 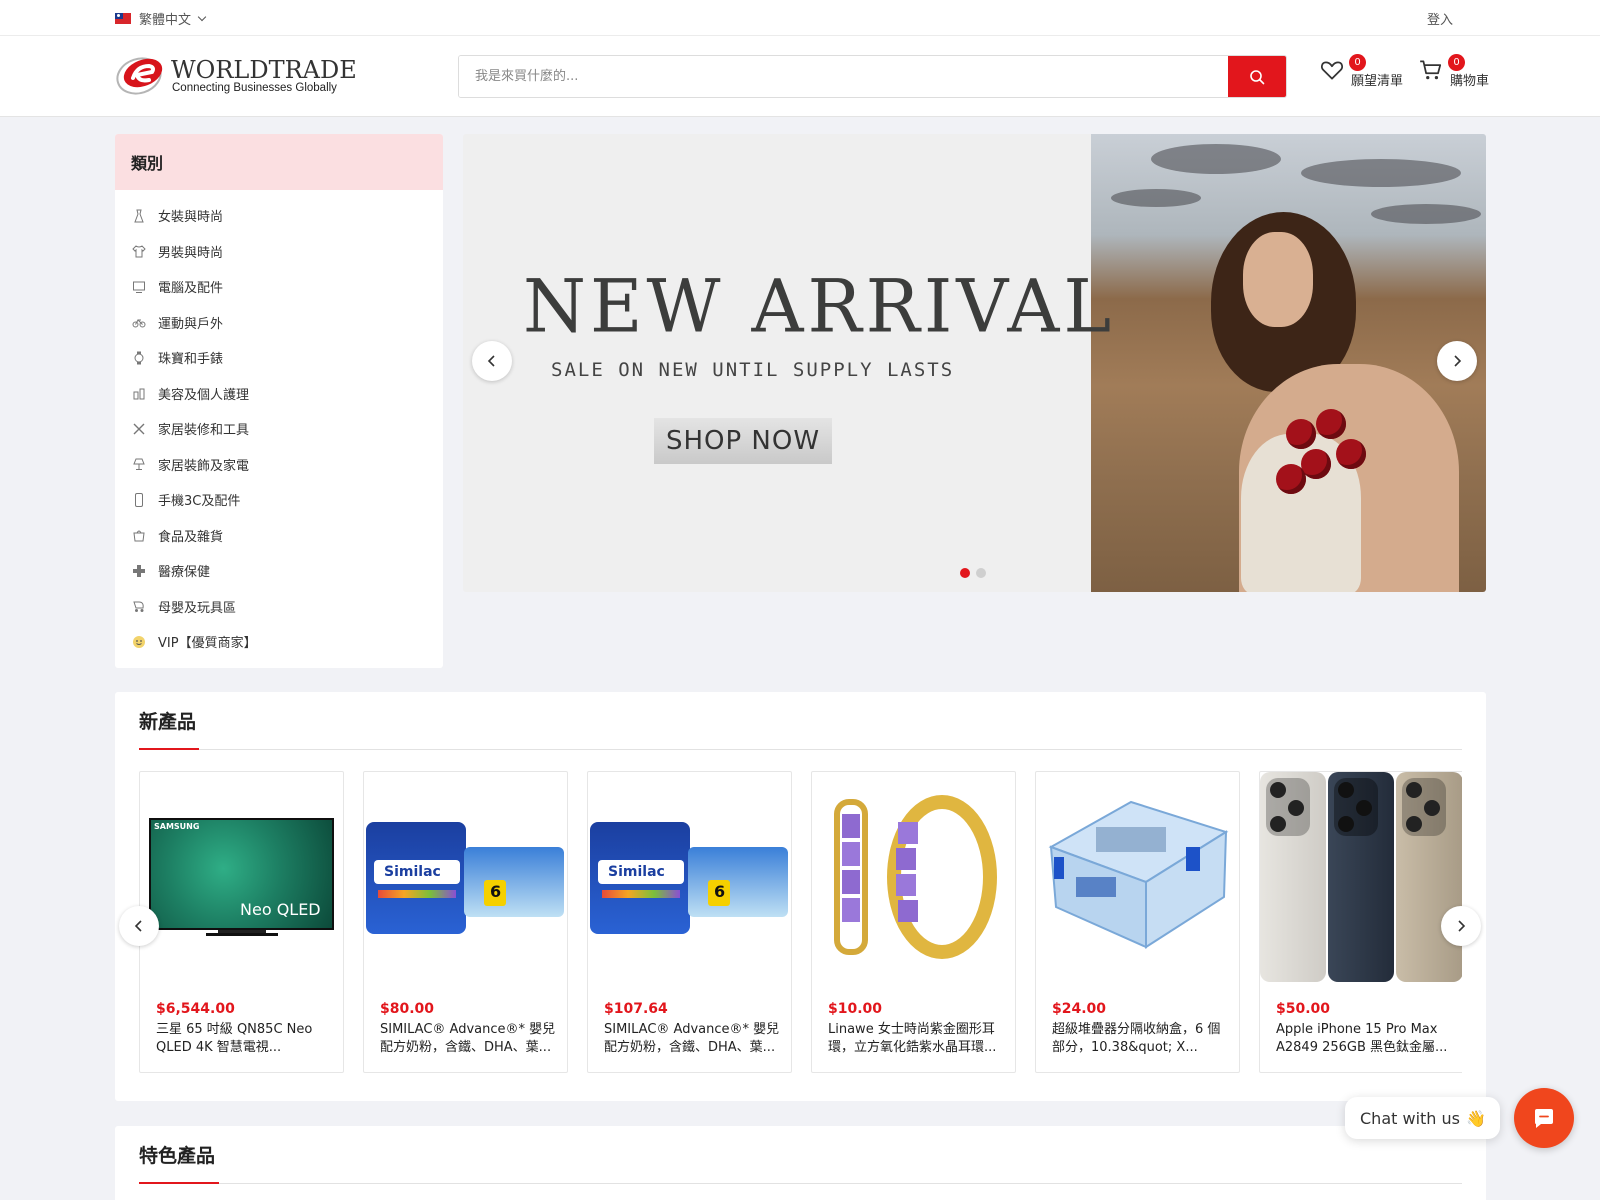 I want to click on category-label: 珠寶和手錶, so click(x=191, y=360).